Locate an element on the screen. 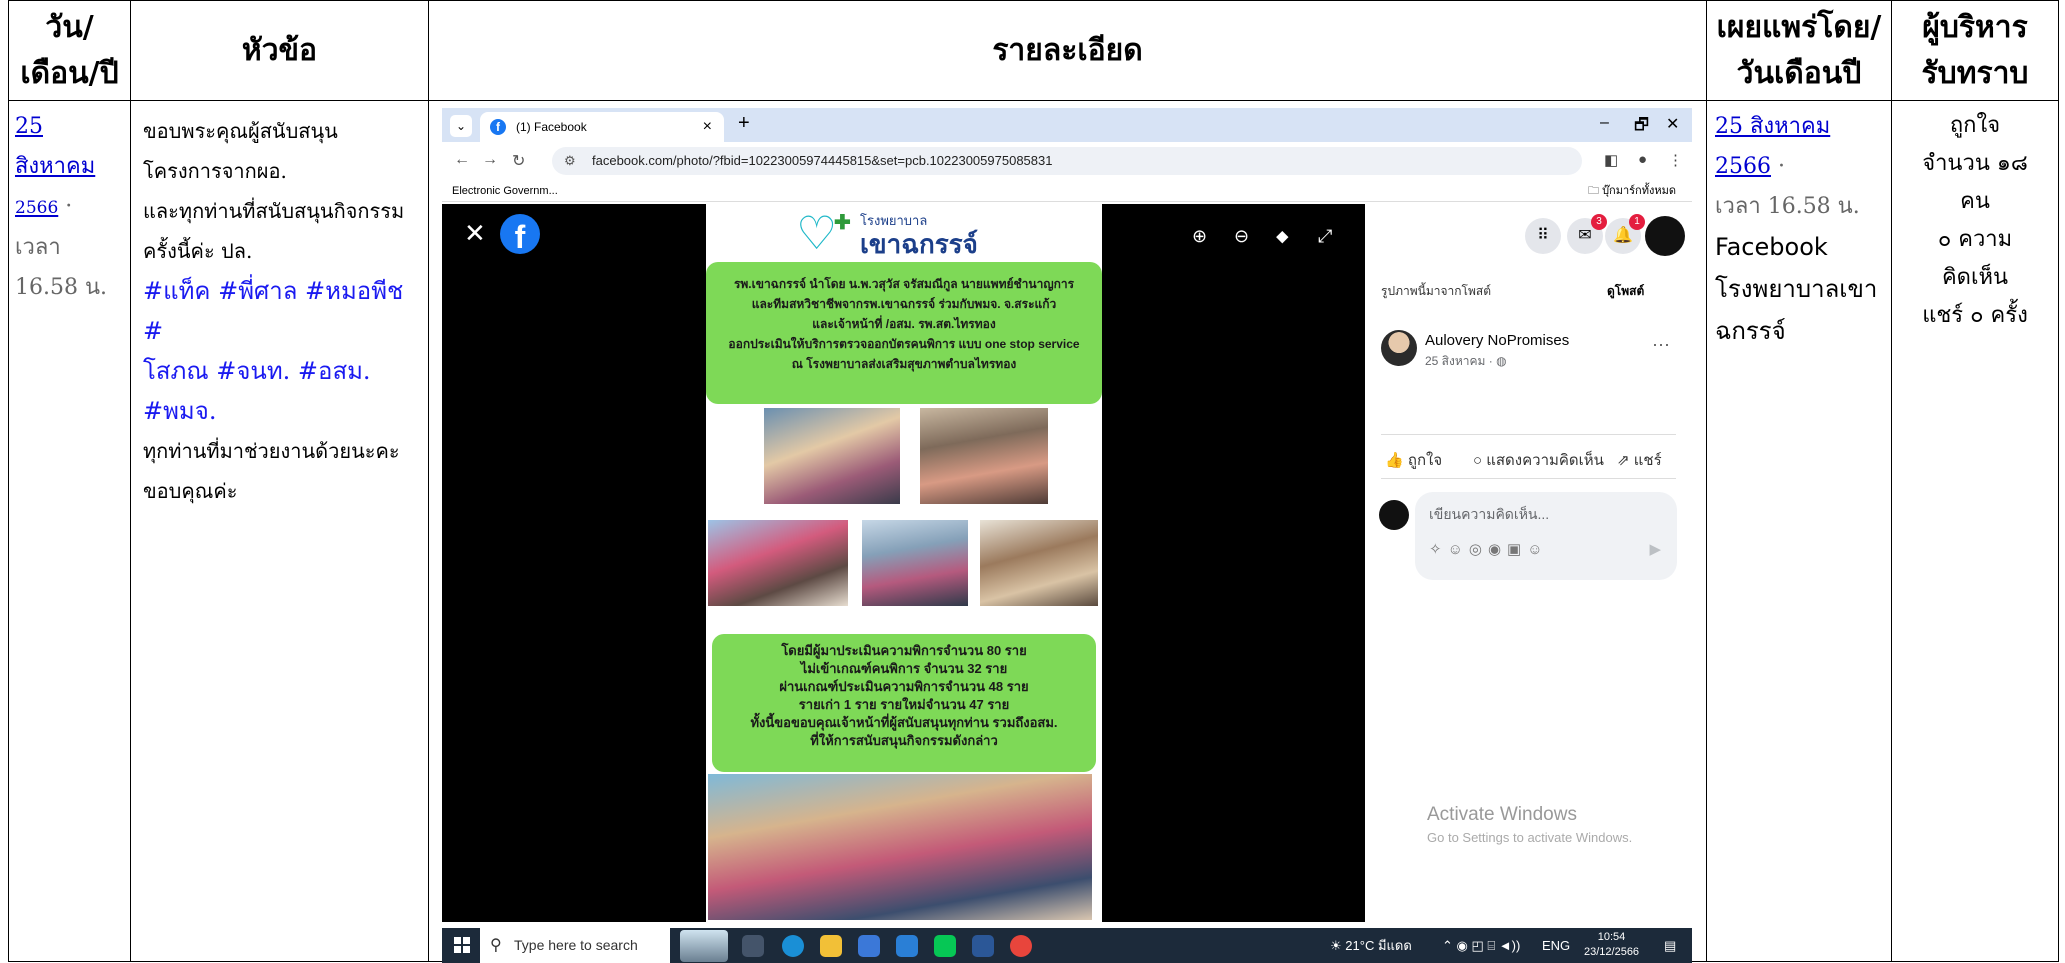 The height and width of the screenshot is (963, 2065). send-icon: ▶ is located at coordinates (1655, 549).